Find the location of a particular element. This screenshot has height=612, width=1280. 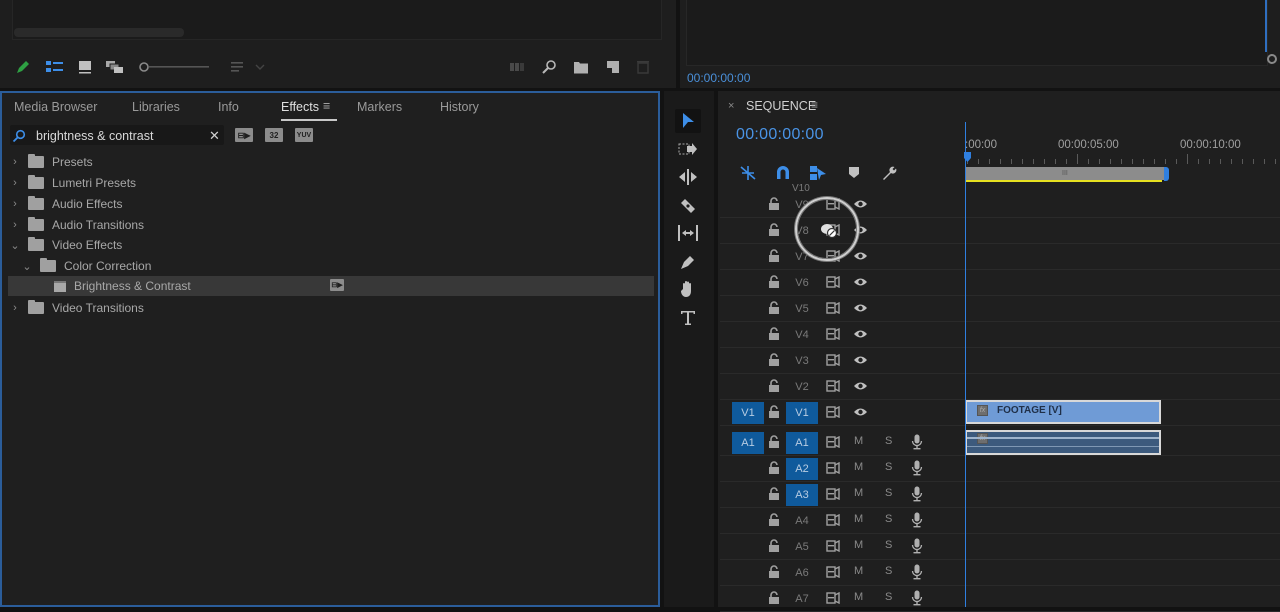

track-select-tool is located at coordinates (688, 149).